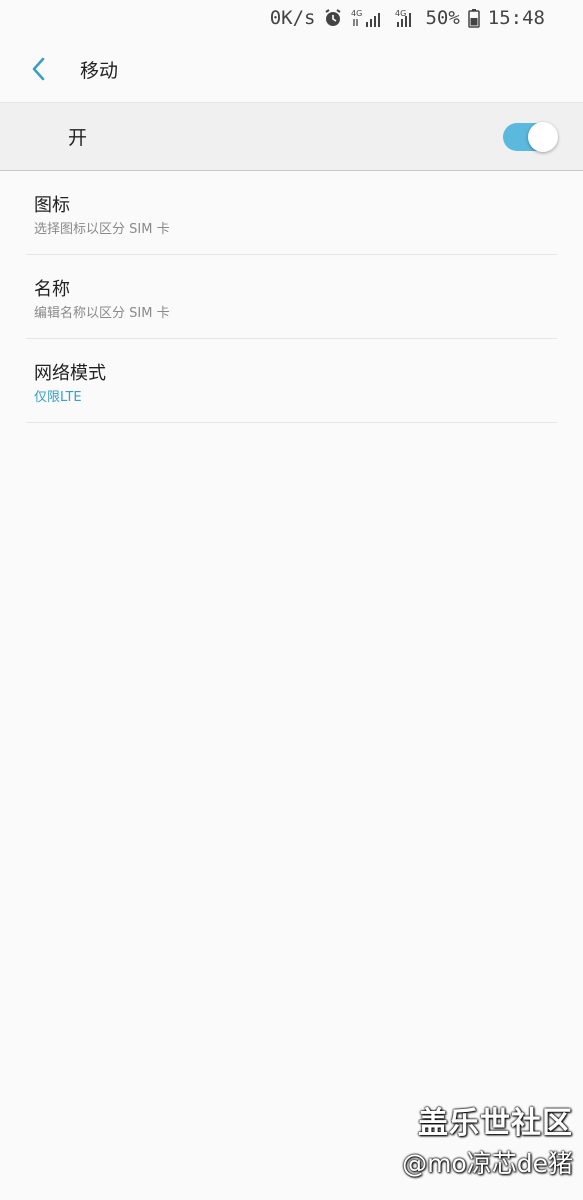 This screenshot has width=583, height=1200. I want to click on alarm-icon, so click(333, 18).